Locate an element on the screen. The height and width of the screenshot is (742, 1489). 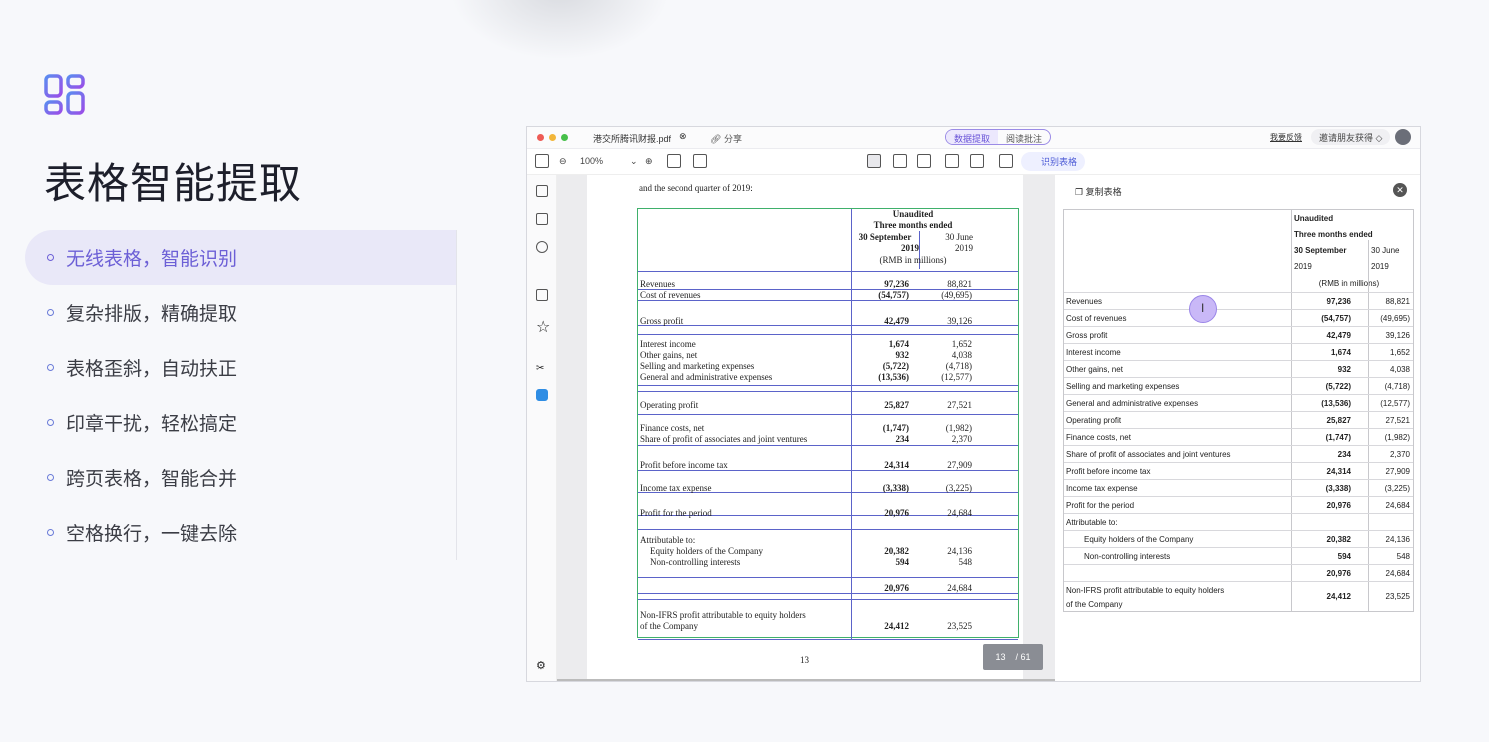
pdf-cell-v2: 27,909 is located at coordinates (959, 465).